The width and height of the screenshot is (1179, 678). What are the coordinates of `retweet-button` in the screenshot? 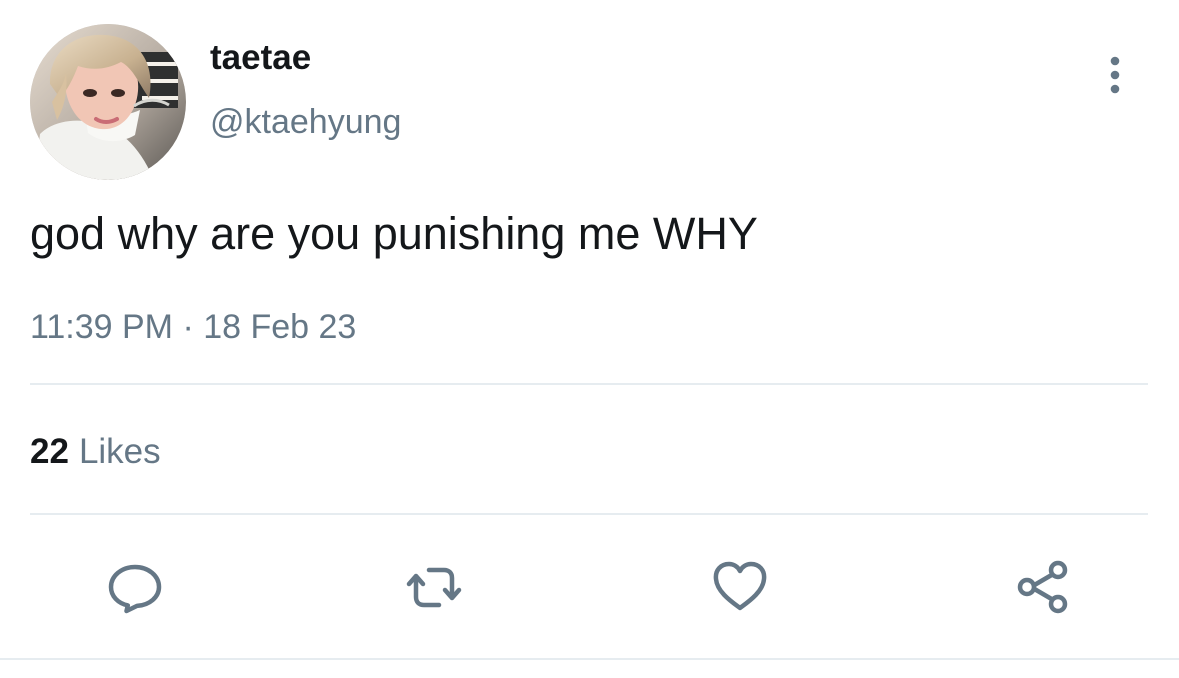 It's located at (434, 587).